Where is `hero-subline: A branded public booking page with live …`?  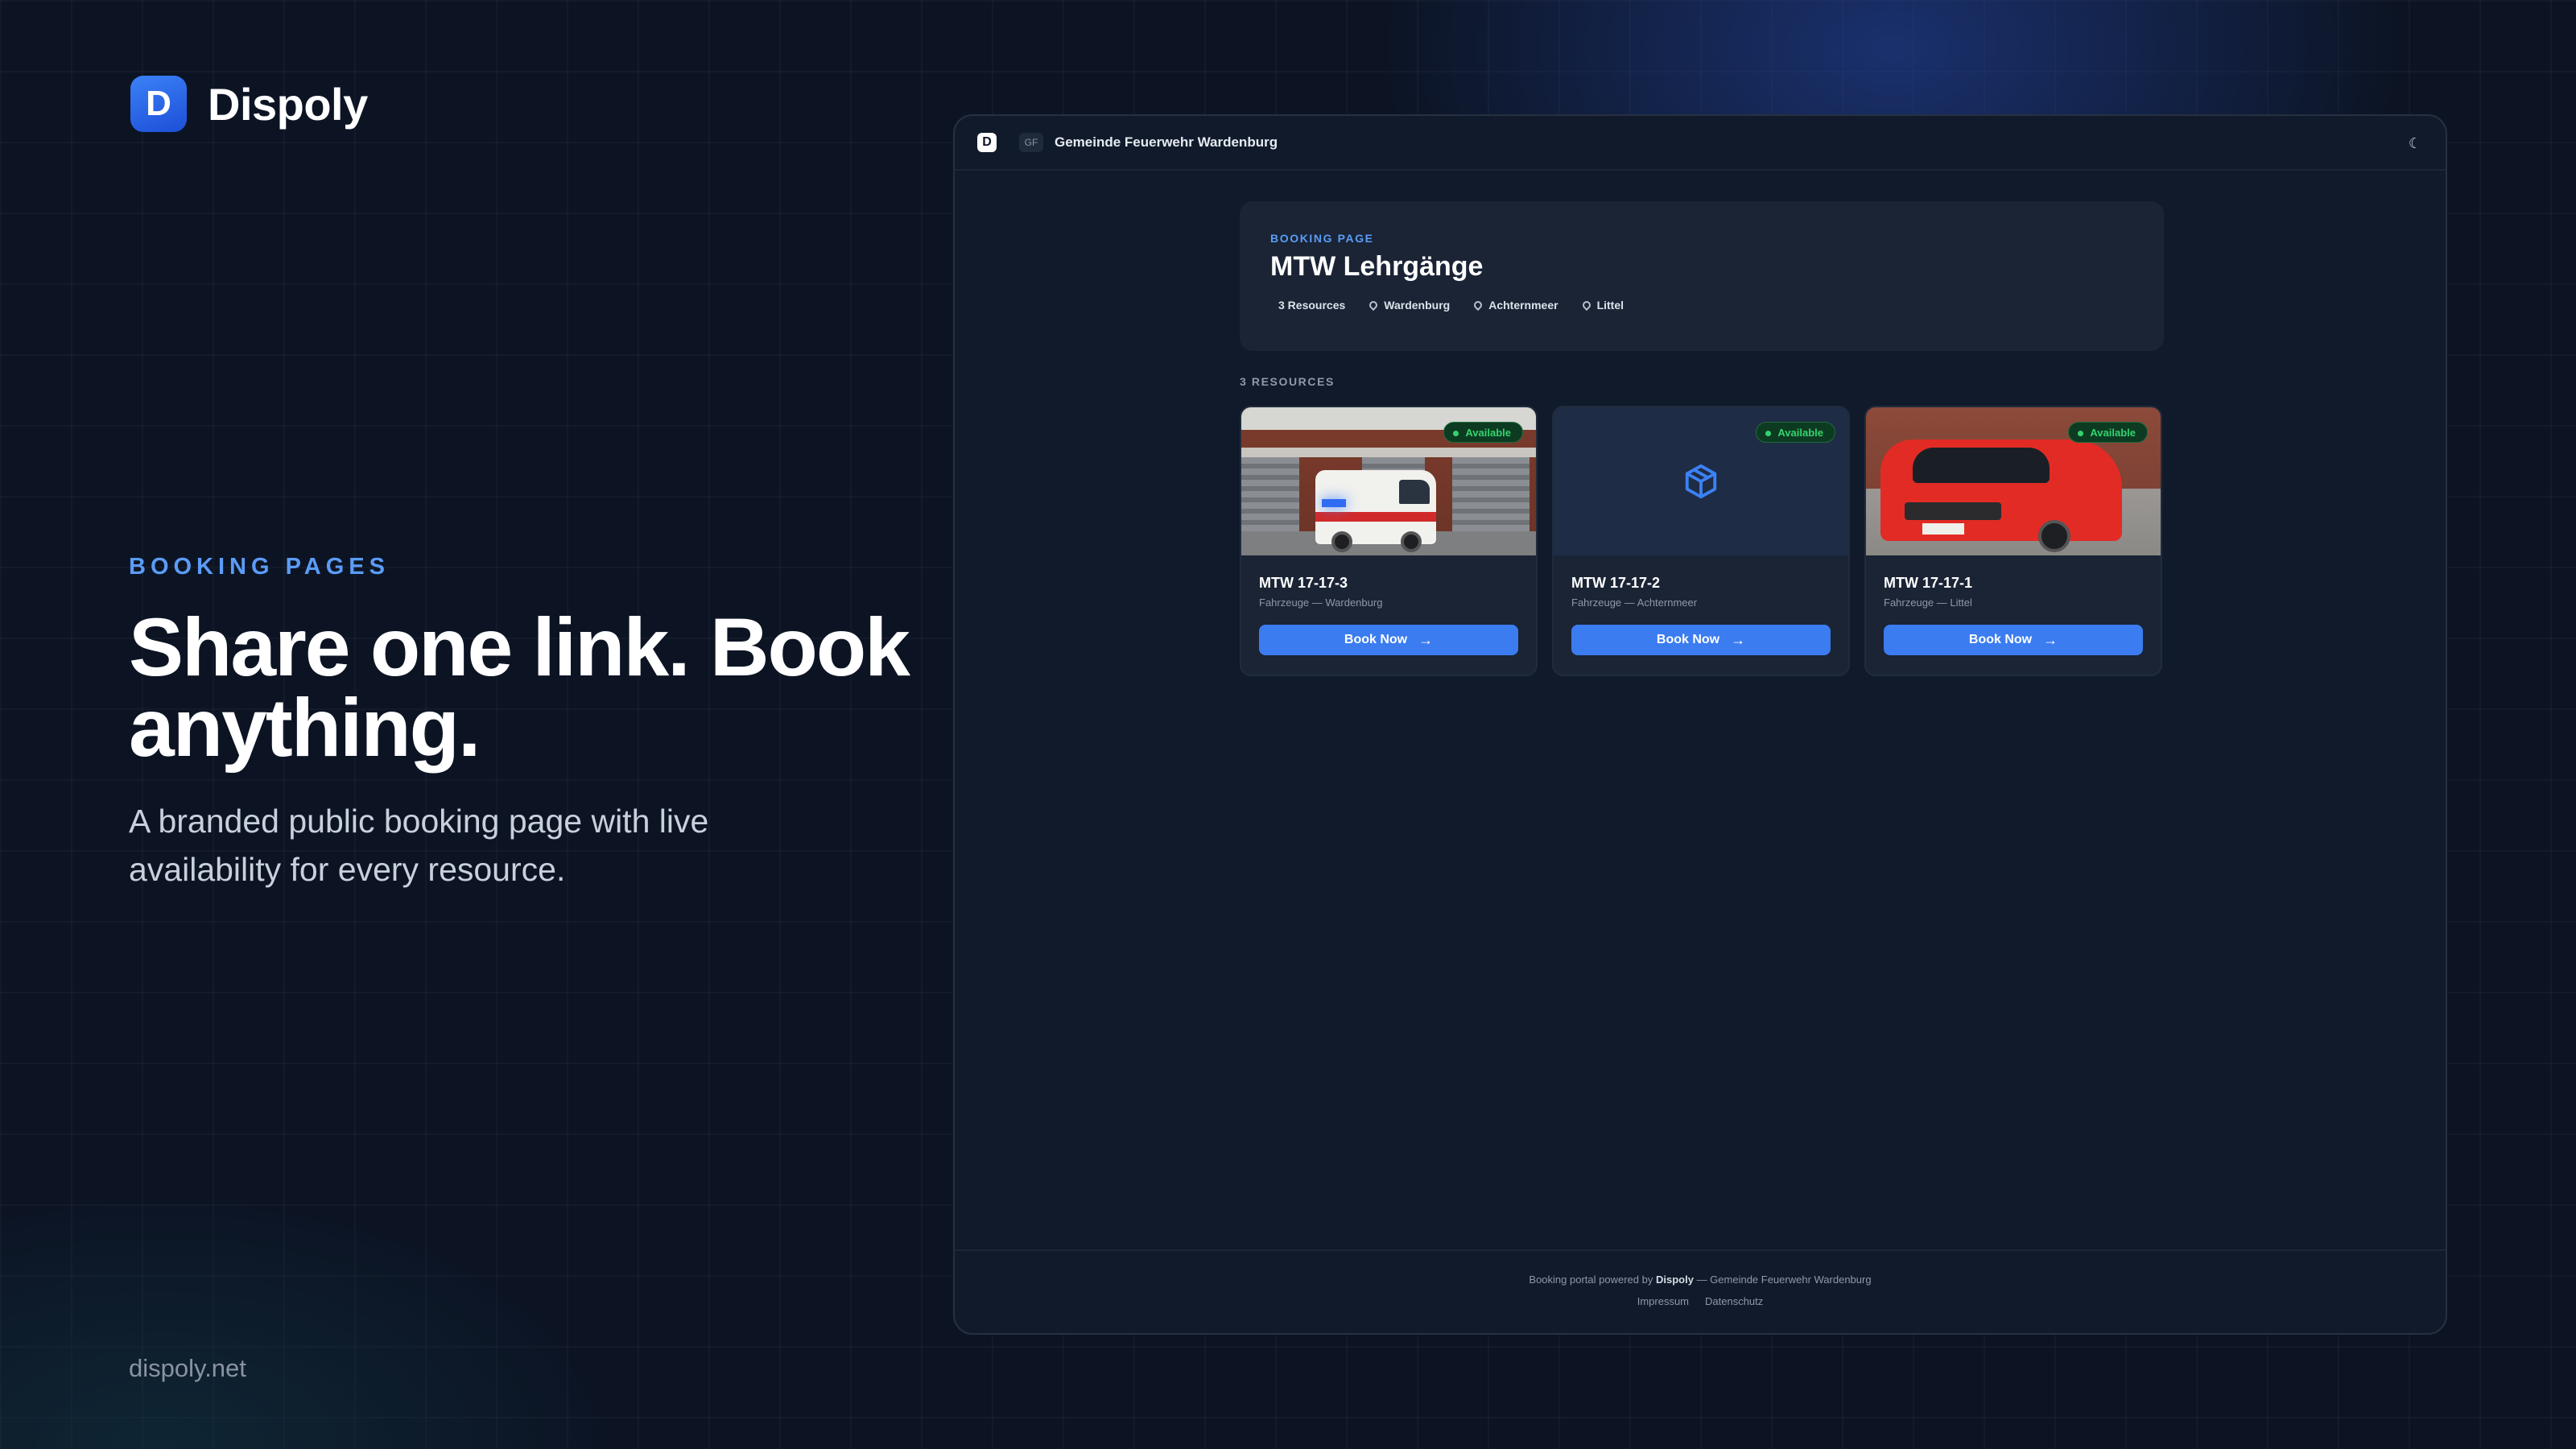
hero-subline: A branded public booking page with live … is located at coordinates (419, 845).